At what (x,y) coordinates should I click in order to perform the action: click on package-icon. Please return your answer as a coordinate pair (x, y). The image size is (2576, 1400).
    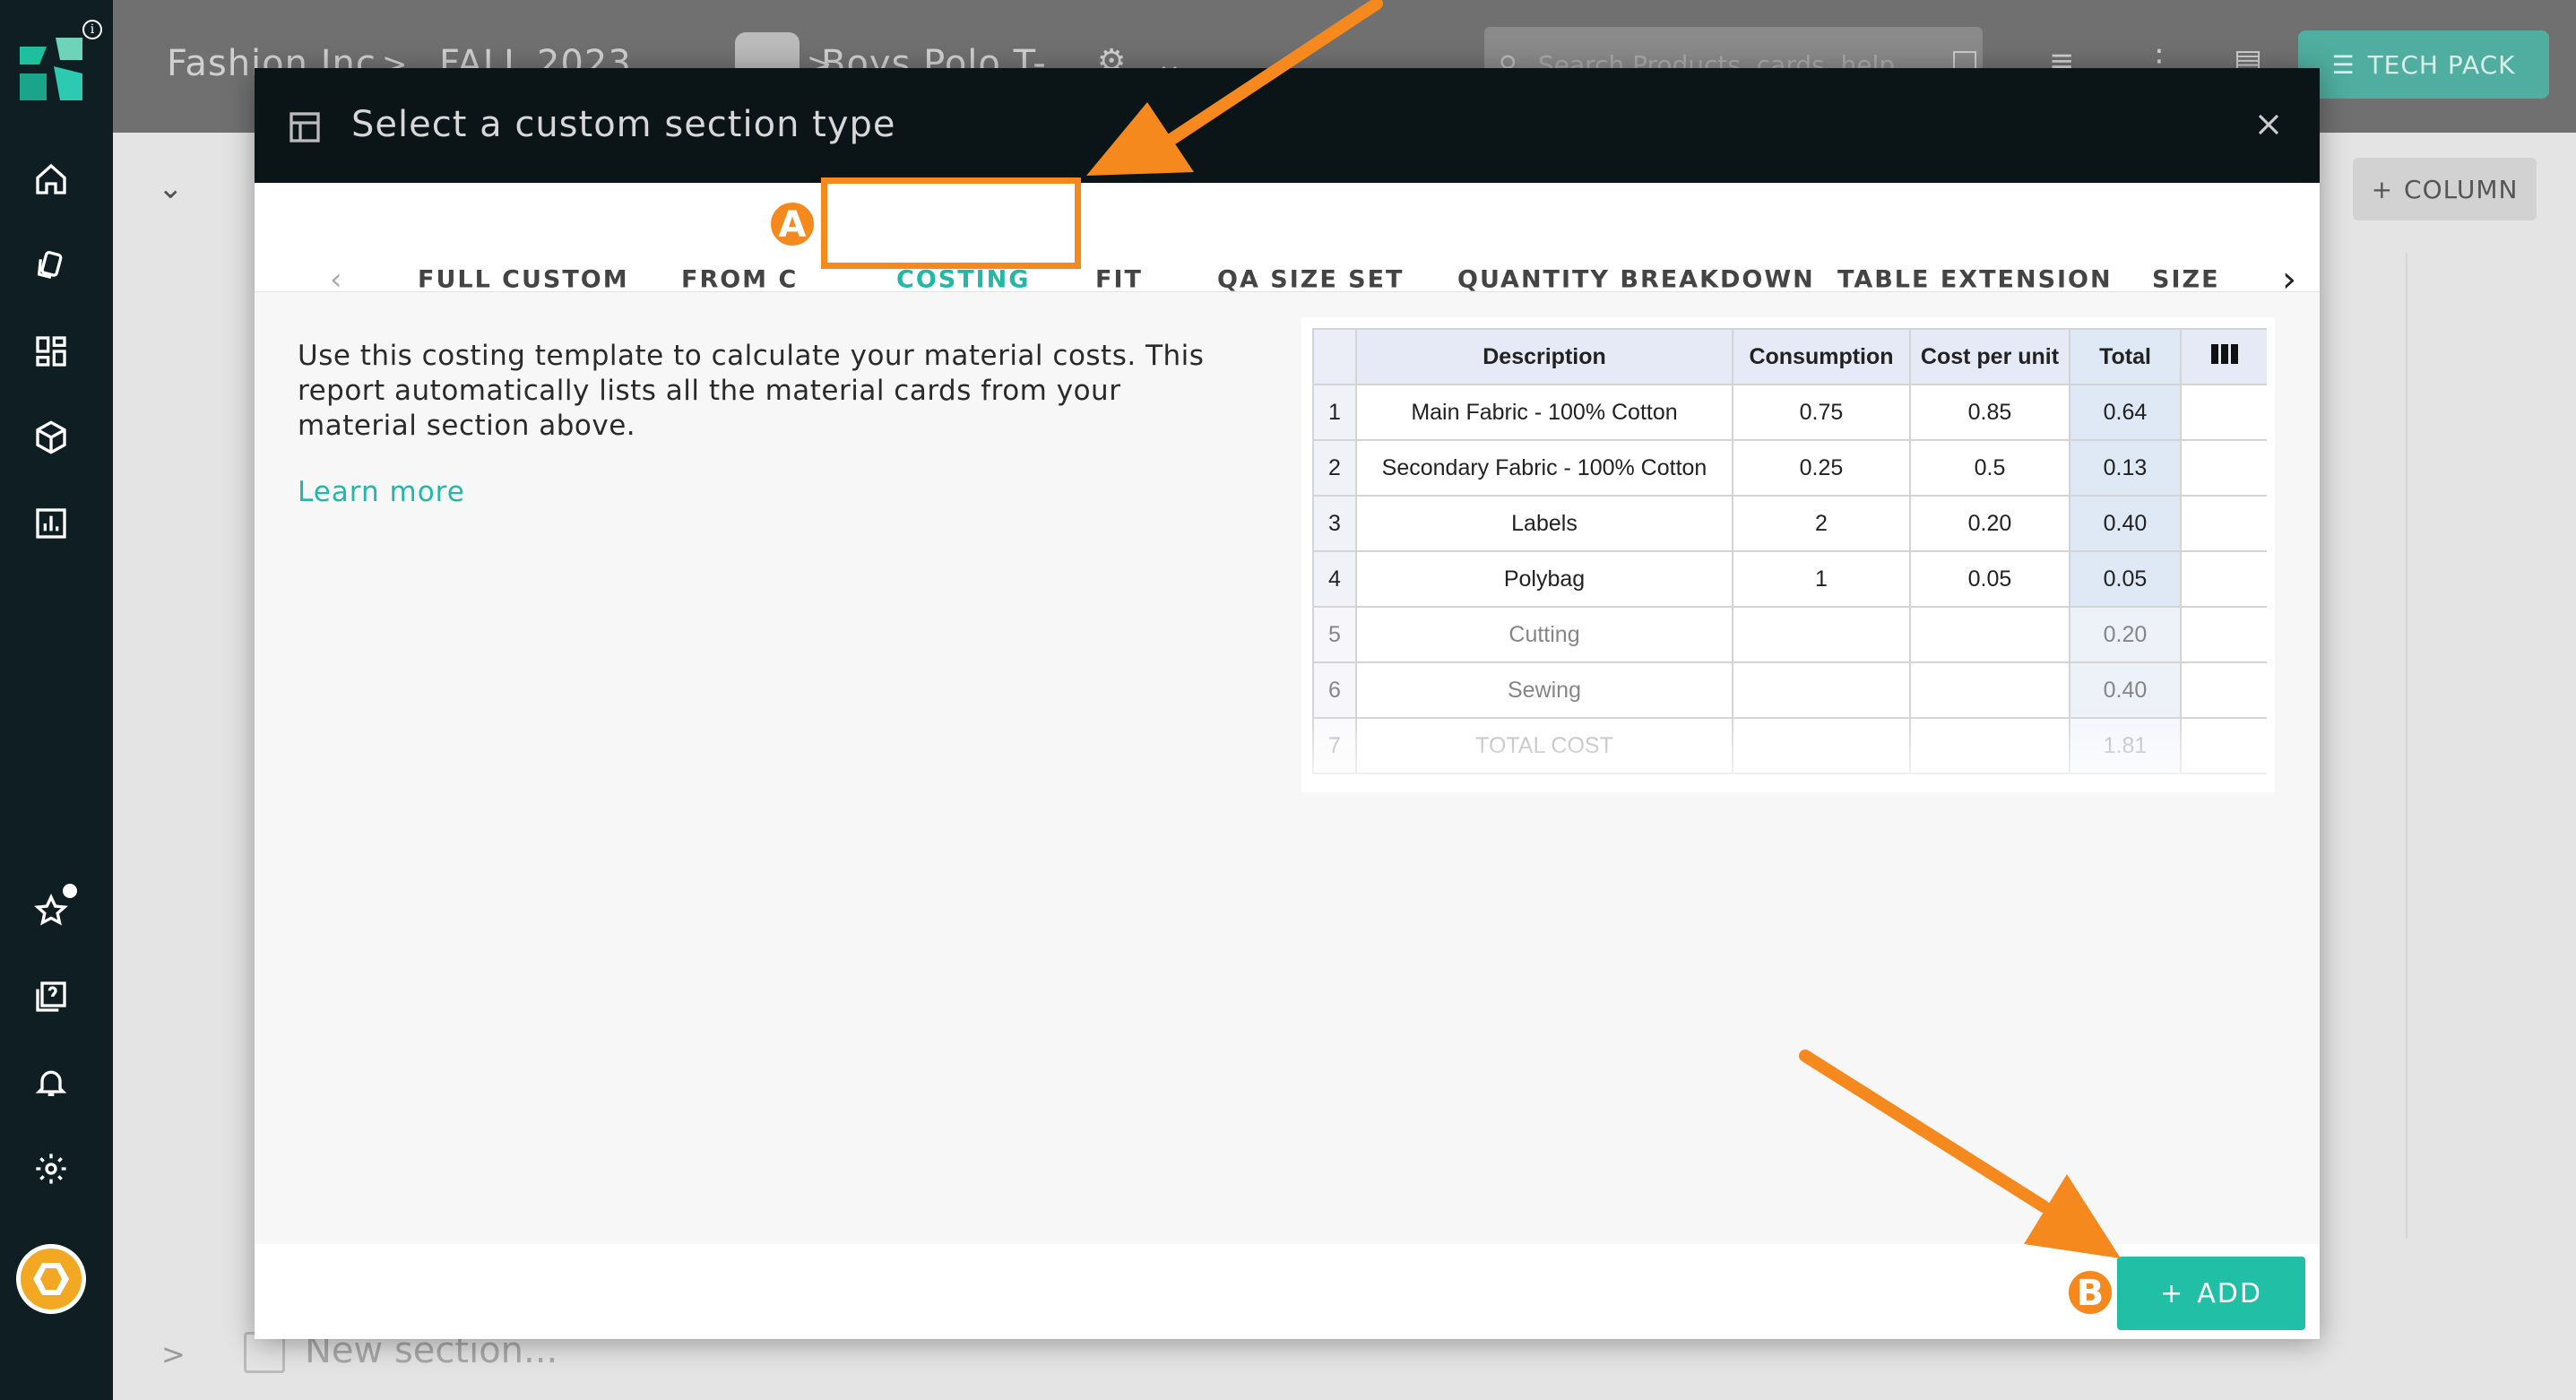
    Looking at the image, I should click on (51, 437).